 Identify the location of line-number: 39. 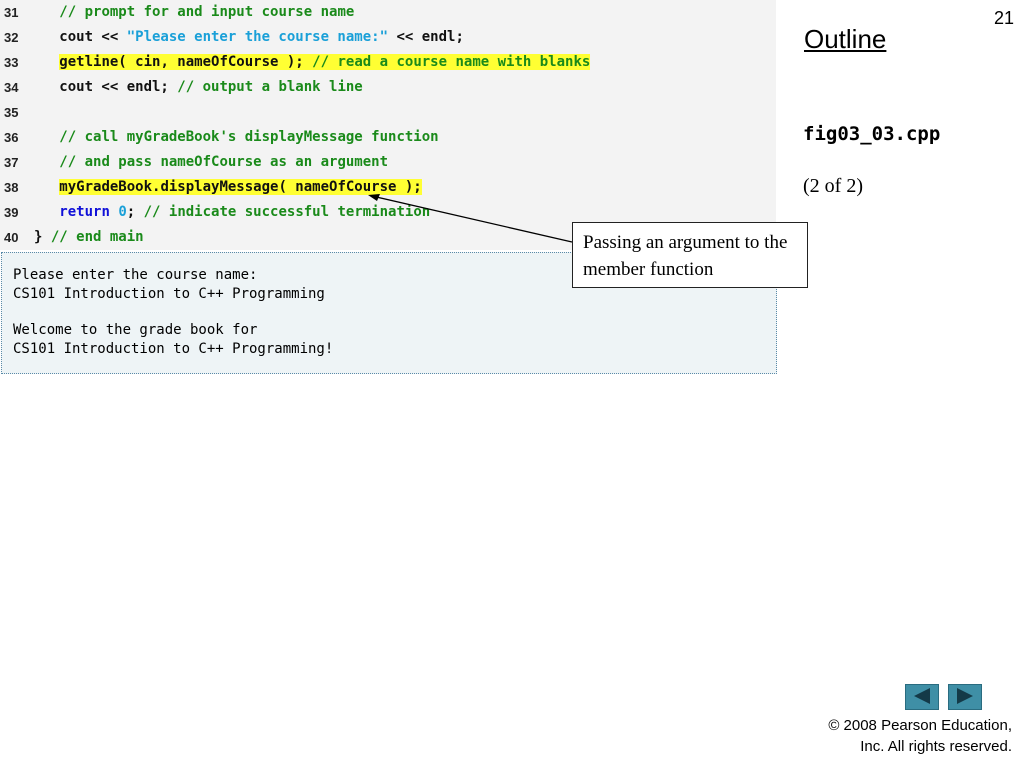
(11, 212).